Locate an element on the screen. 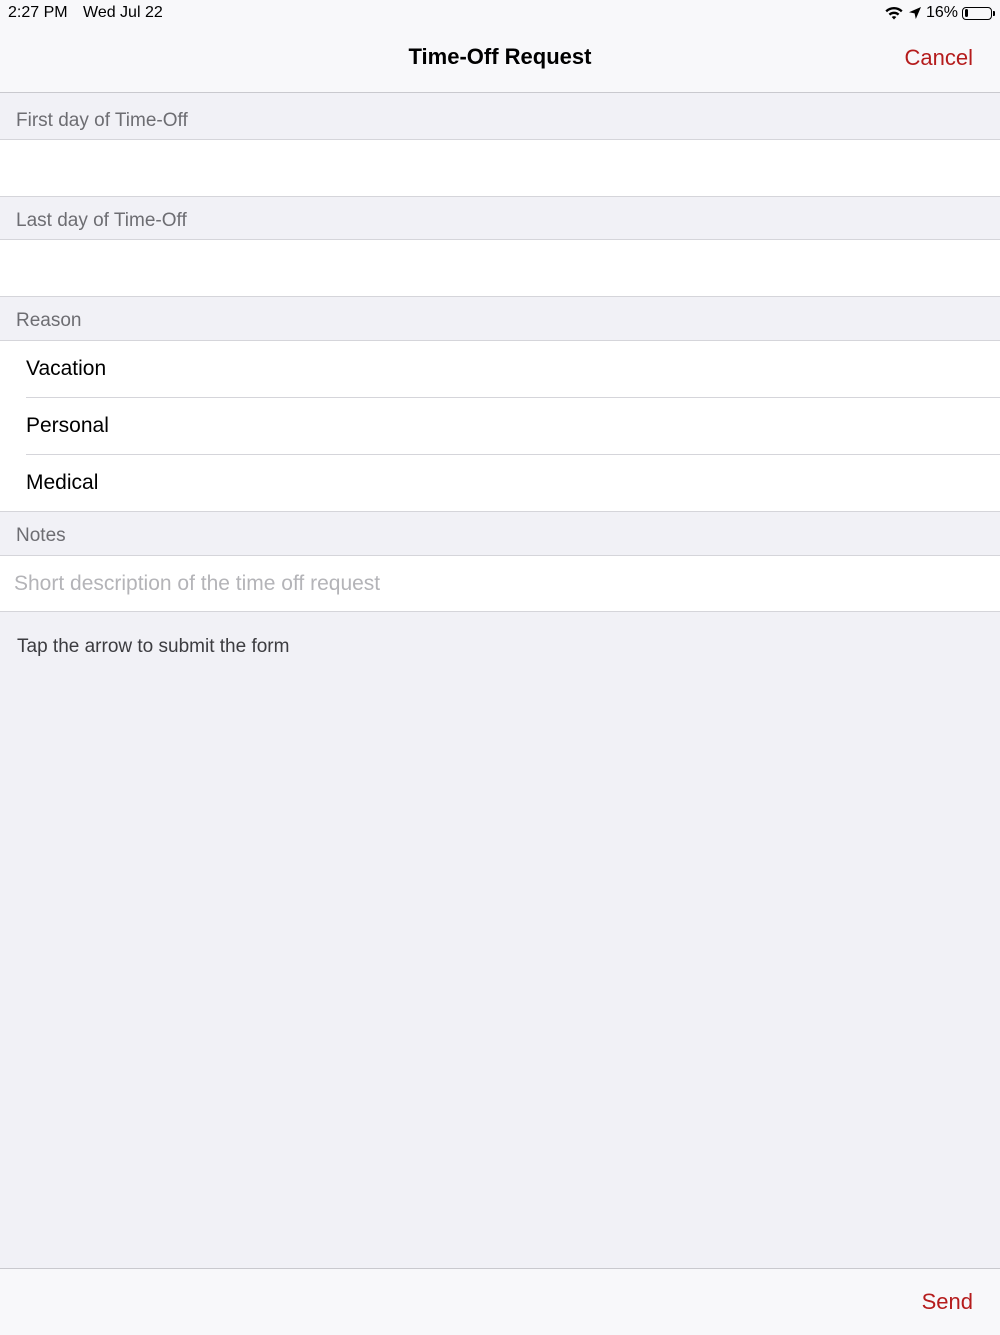 The image size is (1000, 1335). notes-row is located at coordinates (500, 583).